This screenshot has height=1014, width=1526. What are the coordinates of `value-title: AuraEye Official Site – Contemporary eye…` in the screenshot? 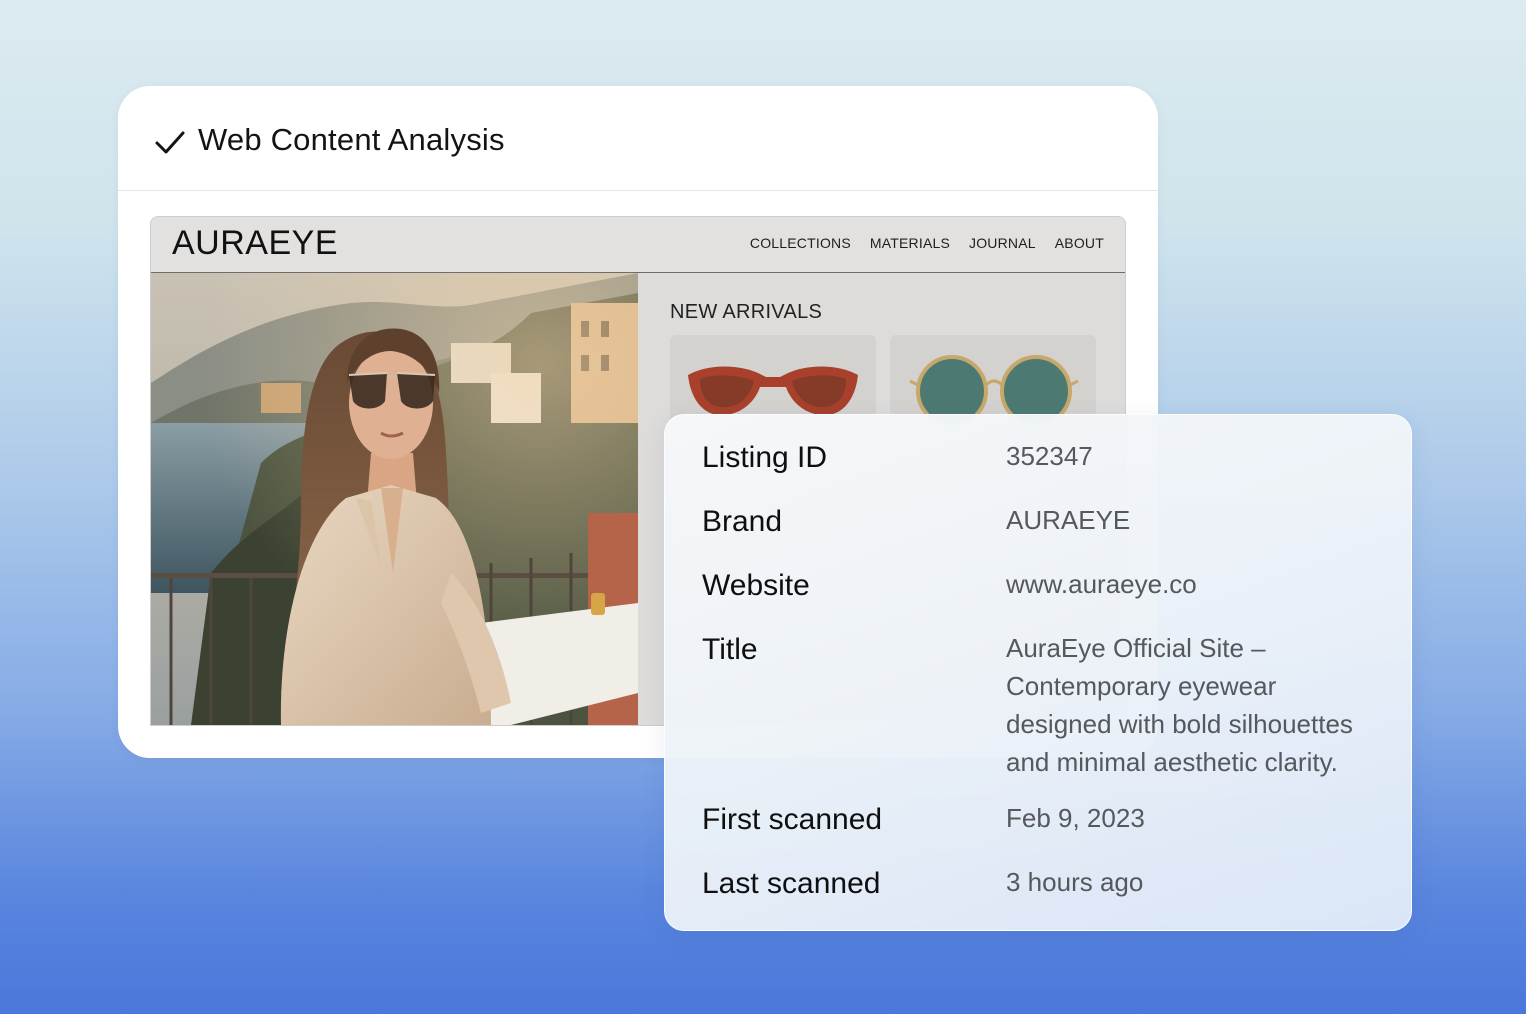 It's located at (1179, 705).